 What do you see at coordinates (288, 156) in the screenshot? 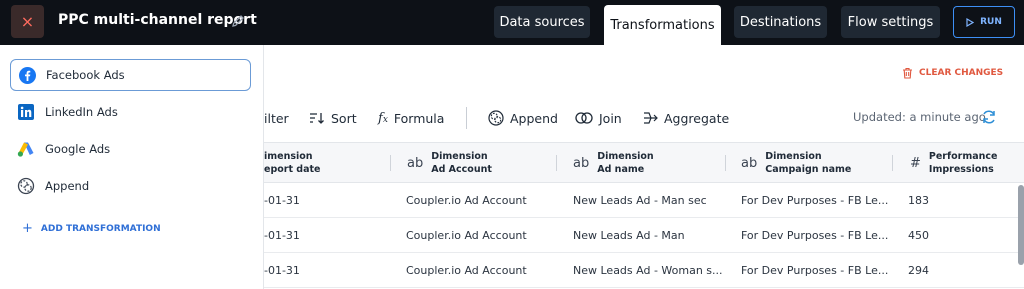
I see `column-type-label: imension` at bounding box center [288, 156].